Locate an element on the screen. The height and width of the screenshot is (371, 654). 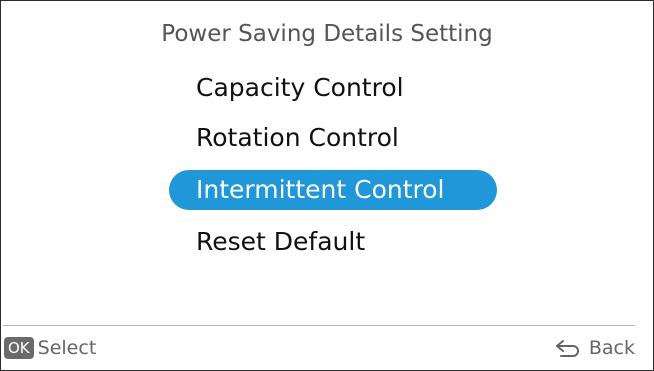
select-label: Select is located at coordinates (67, 348).